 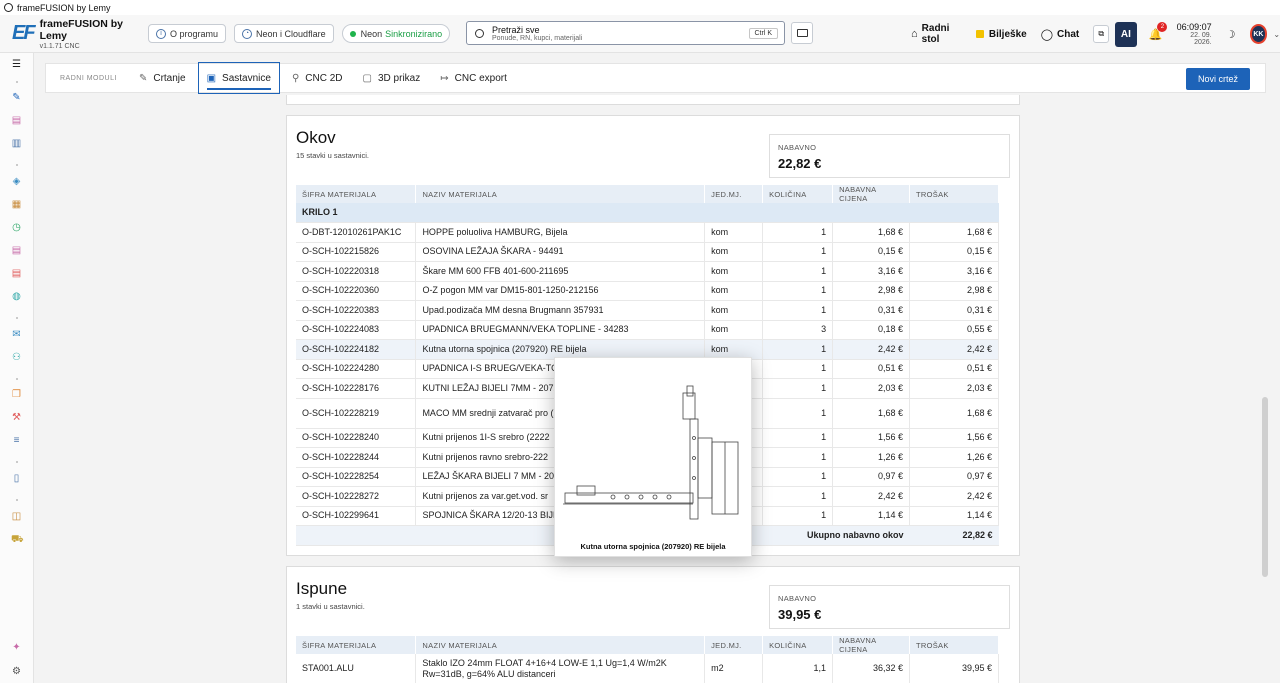 I want to click on table-cell: HOPPE poluoliva HAMBURG, Bijela, so click(x=560, y=232).